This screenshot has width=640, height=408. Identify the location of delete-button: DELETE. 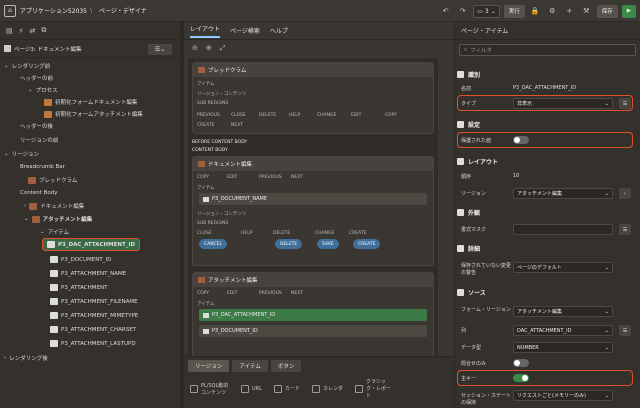
(289, 244).